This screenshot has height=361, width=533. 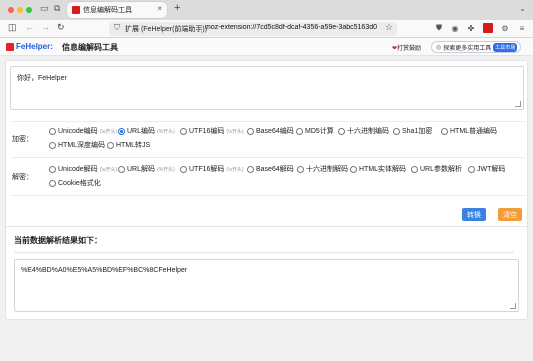 What do you see at coordinates (275, 131) in the screenshot?
I see `encode-option-label: Base64编码` at bounding box center [275, 131].